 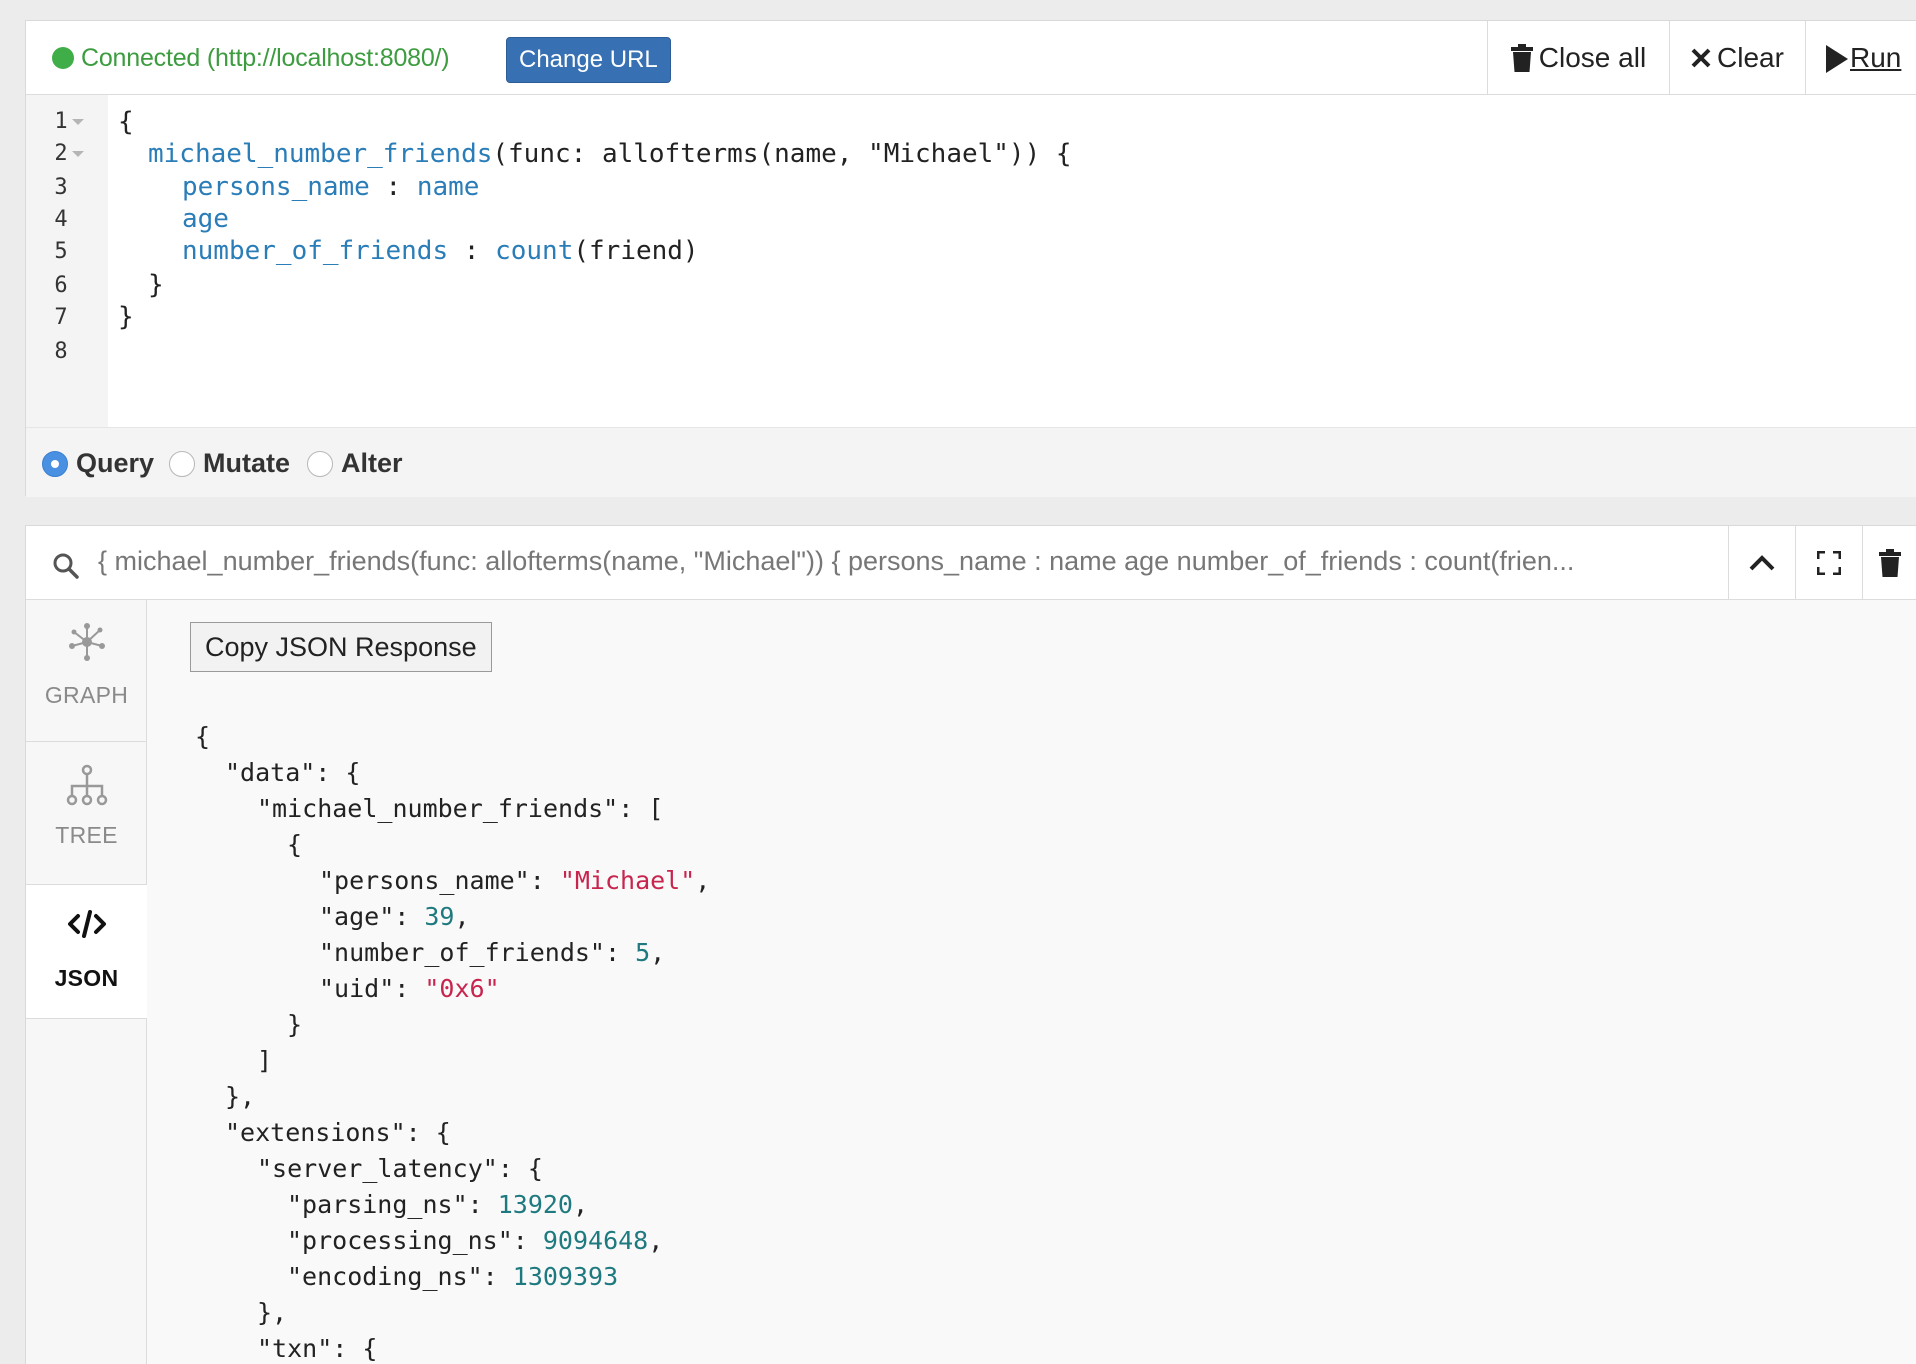 I want to click on change-url-button: Change URL, so click(x=588, y=60).